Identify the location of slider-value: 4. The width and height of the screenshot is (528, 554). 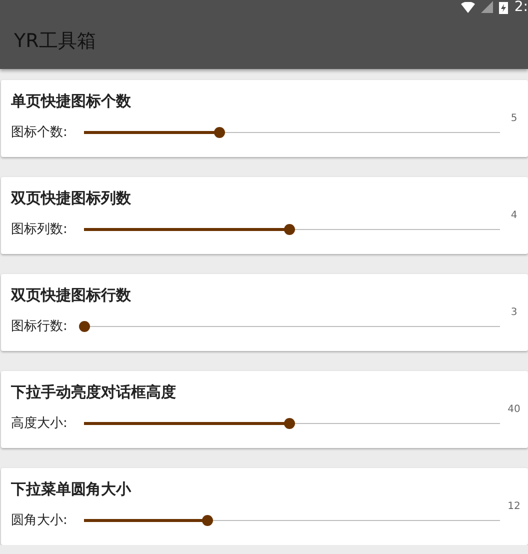
(514, 215).